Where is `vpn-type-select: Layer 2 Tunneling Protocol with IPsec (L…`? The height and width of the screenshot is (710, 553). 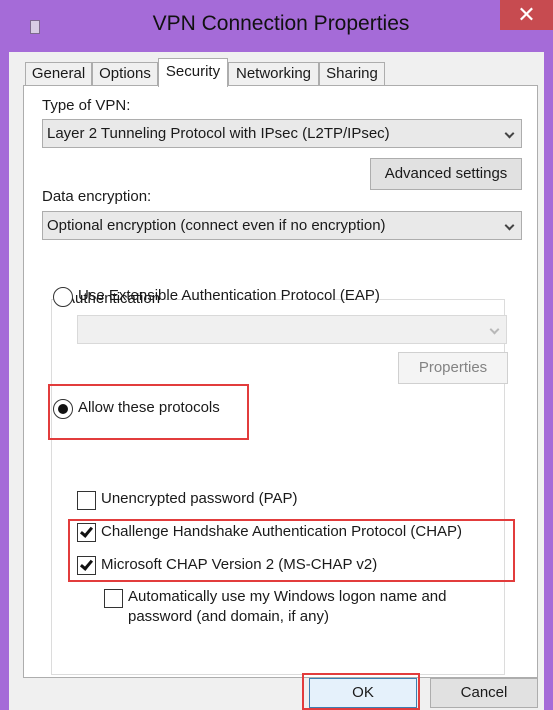
vpn-type-select: Layer 2 Tunneling Protocol with IPsec (L… is located at coordinates (282, 133).